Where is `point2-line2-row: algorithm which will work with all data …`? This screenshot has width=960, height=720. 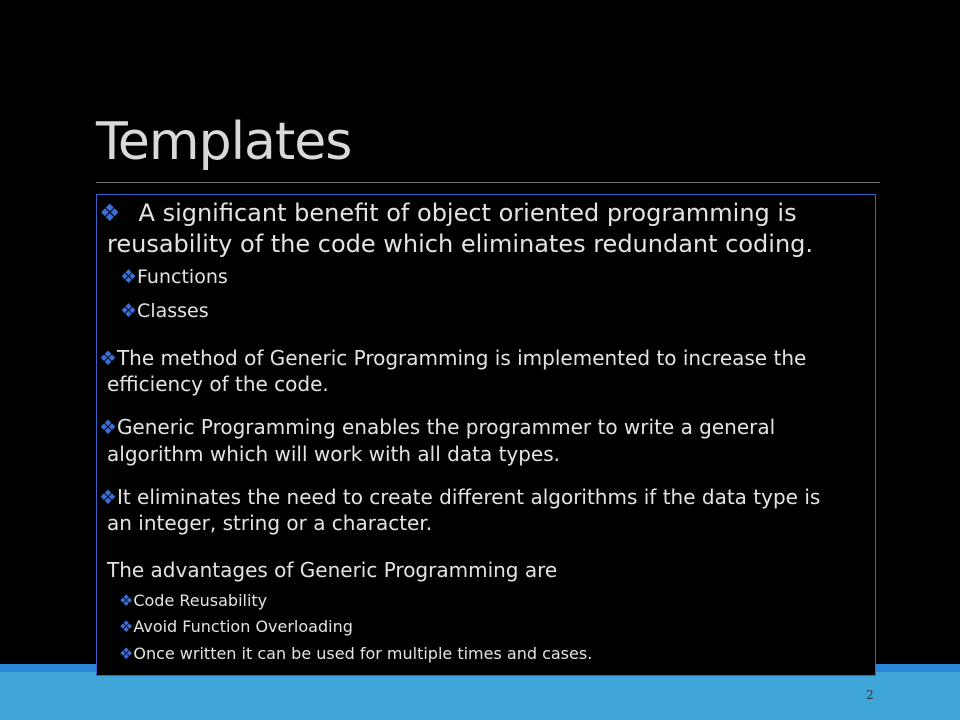
point2-line2-row: algorithm which will work with all data … is located at coordinates (333, 454).